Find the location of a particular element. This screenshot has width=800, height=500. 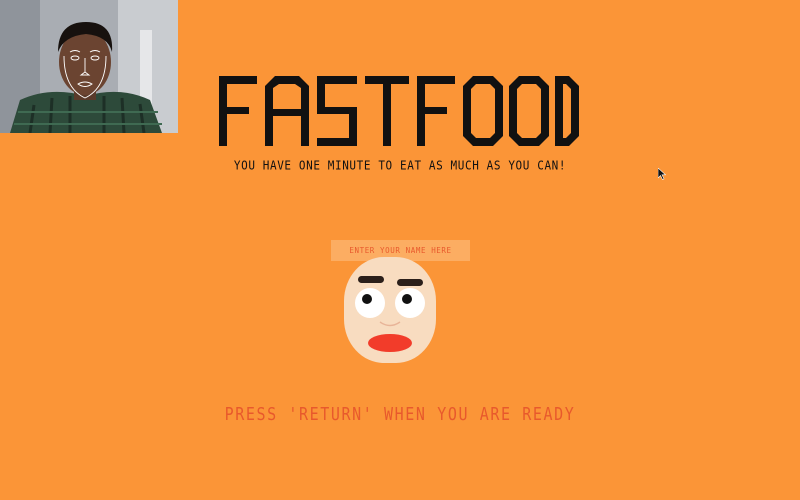

right-eyebrow is located at coordinates (410, 282).